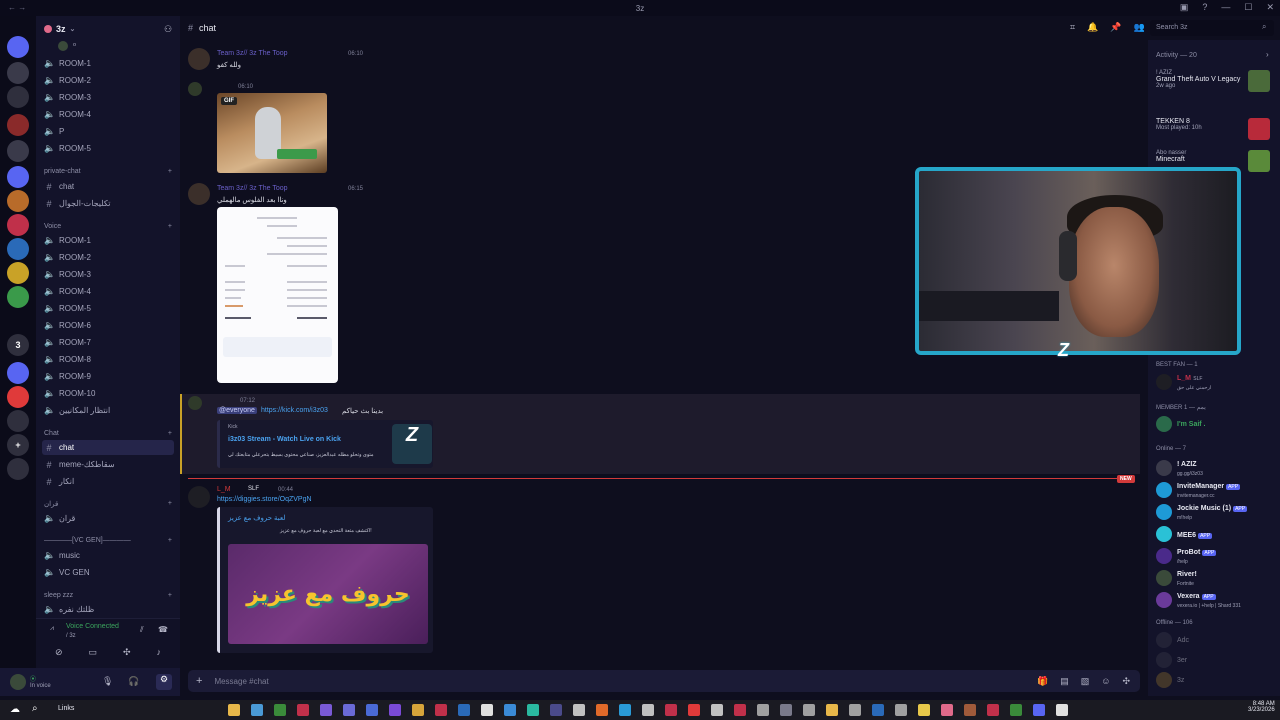 The height and width of the screenshot is (720, 1280). Describe the element at coordinates (35, 708) in the screenshot. I see `search-icon: ⌕` at that location.